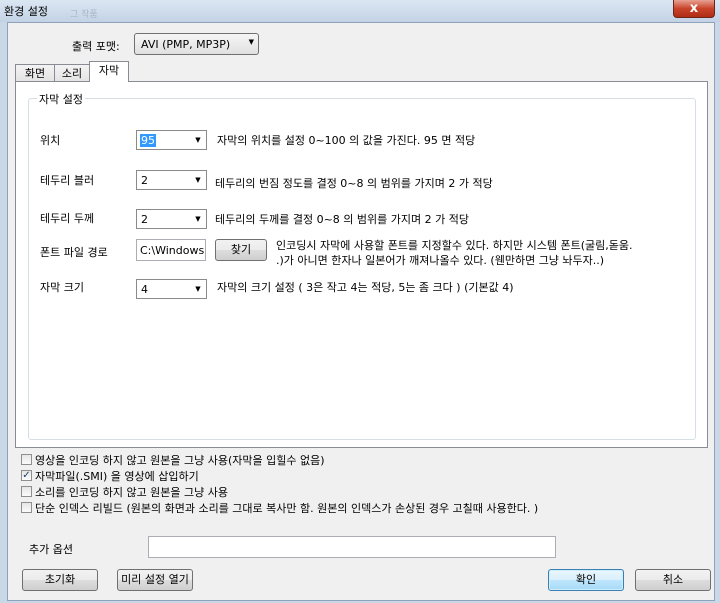  I want to click on output-format-dropdown: AVI (PMP, MP3P) ▼, so click(196, 44).